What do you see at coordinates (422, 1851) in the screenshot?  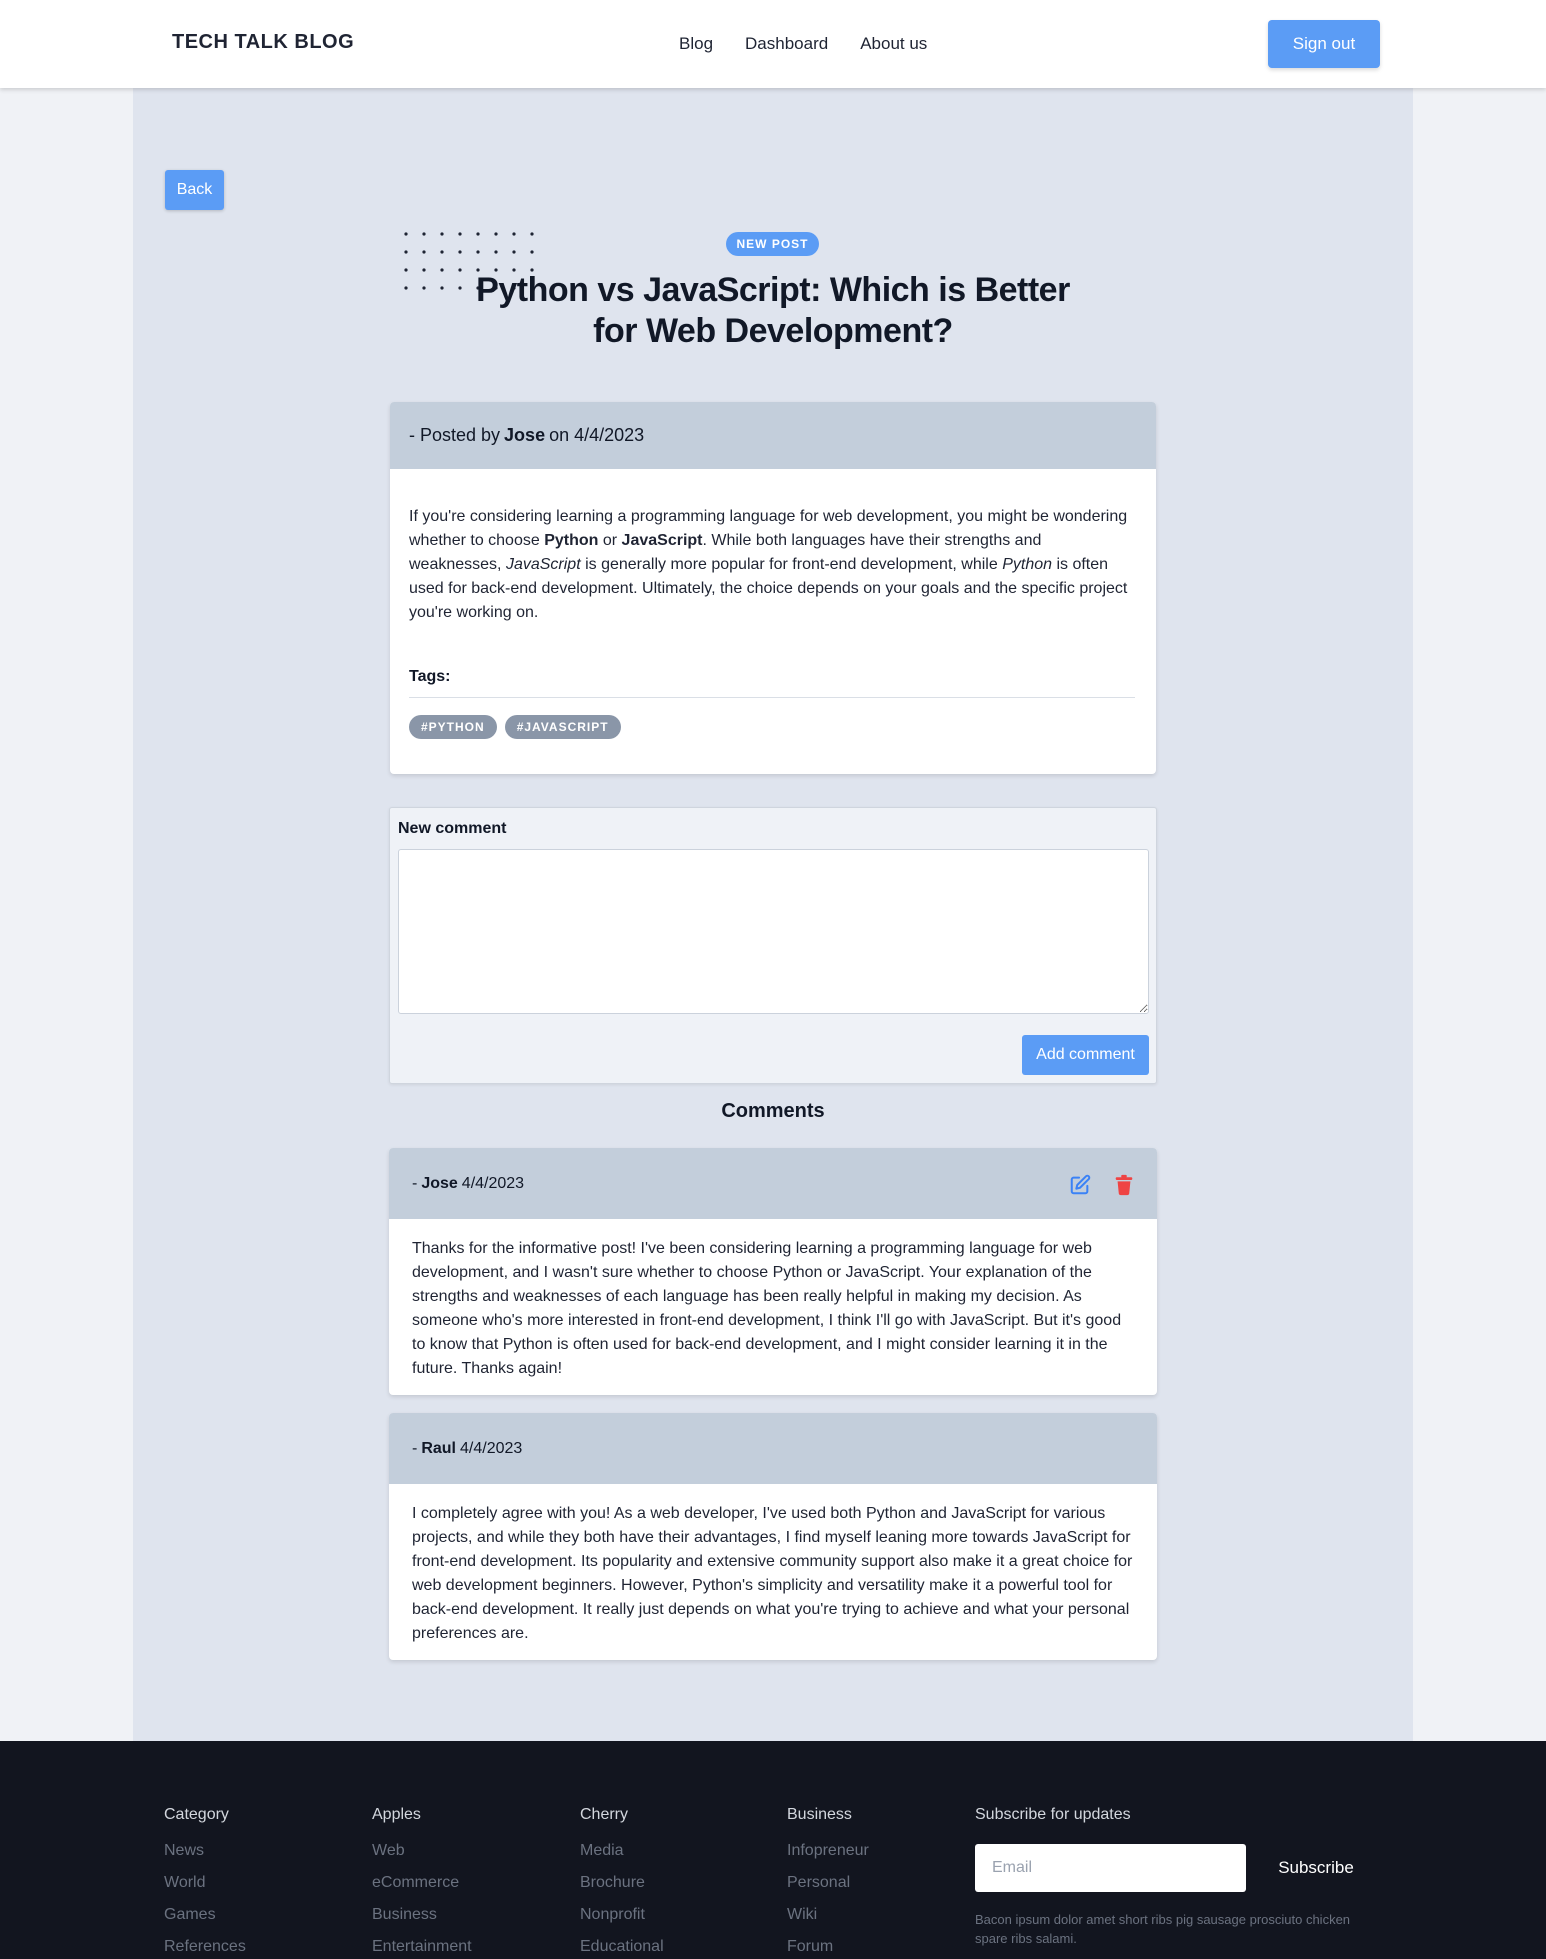 I see `footer-link: Web` at bounding box center [422, 1851].